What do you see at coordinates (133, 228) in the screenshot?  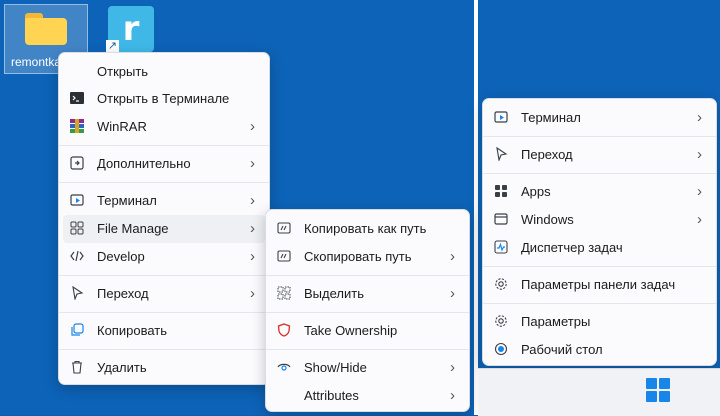 I see `menu-item-label: File Manage` at bounding box center [133, 228].